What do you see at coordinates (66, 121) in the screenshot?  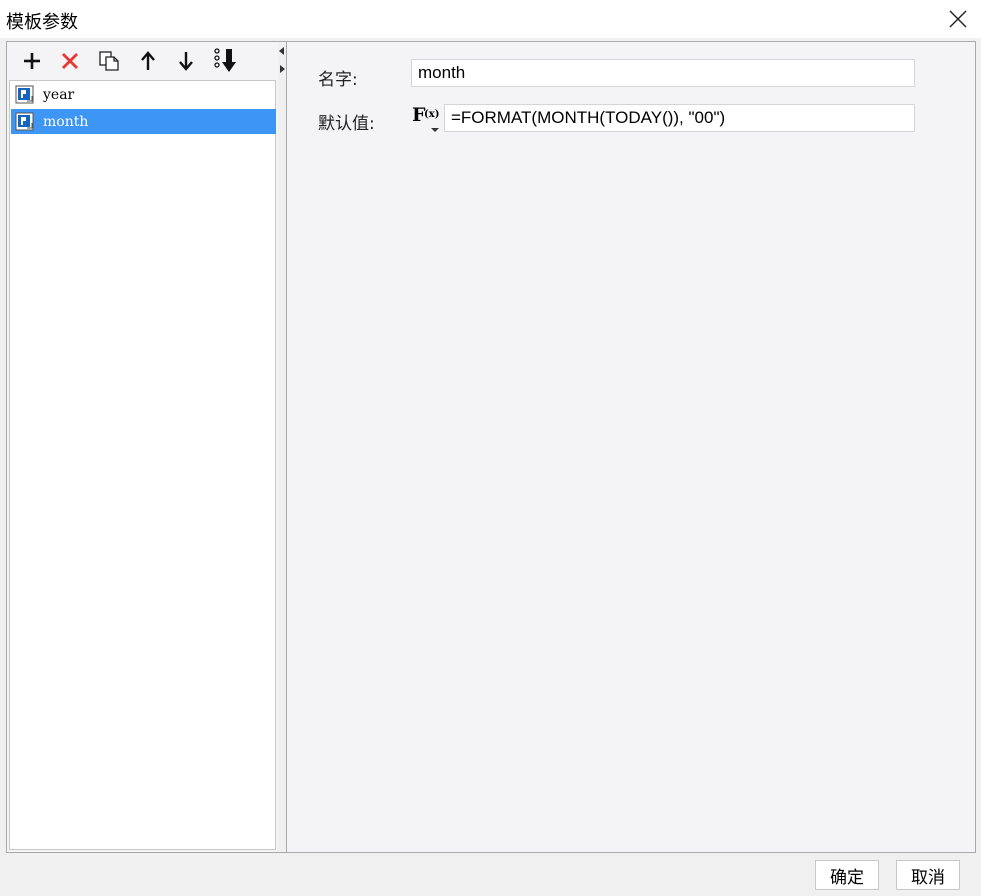 I see `parameter-name: month` at bounding box center [66, 121].